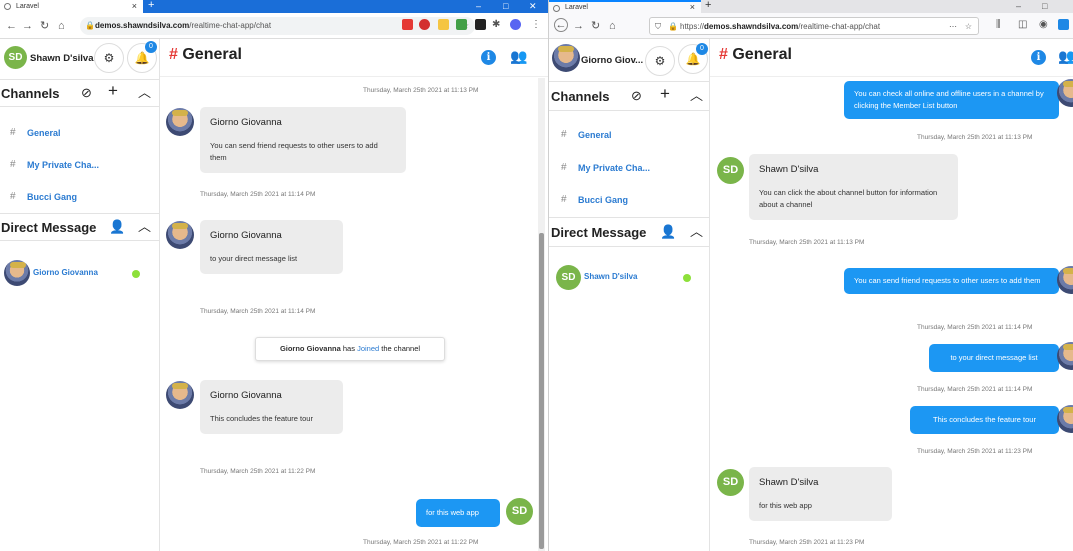 The width and height of the screenshot is (1073, 551). Describe the element at coordinates (515, 24) in the screenshot. I see `profile-icon` at that location.